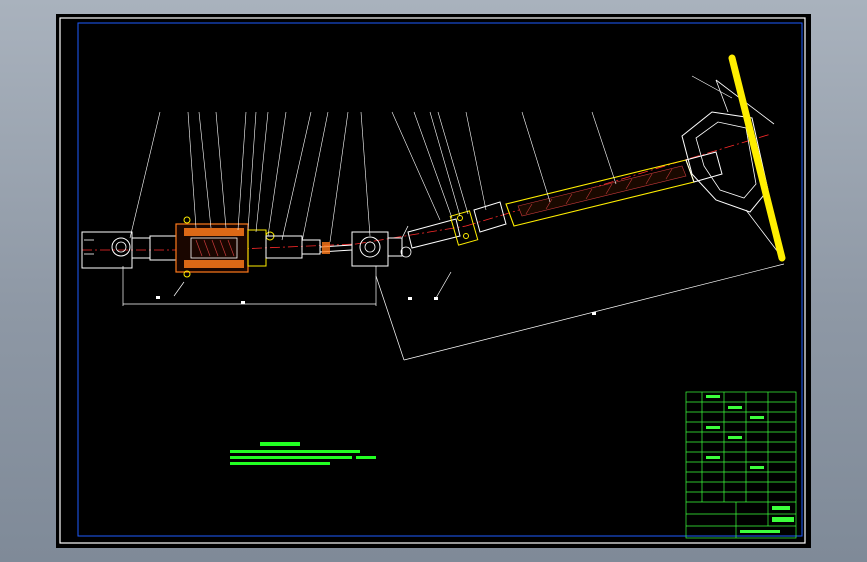 This screenshot has height=562, width=867. I want to click on title-block-fill, so click(750, 464).